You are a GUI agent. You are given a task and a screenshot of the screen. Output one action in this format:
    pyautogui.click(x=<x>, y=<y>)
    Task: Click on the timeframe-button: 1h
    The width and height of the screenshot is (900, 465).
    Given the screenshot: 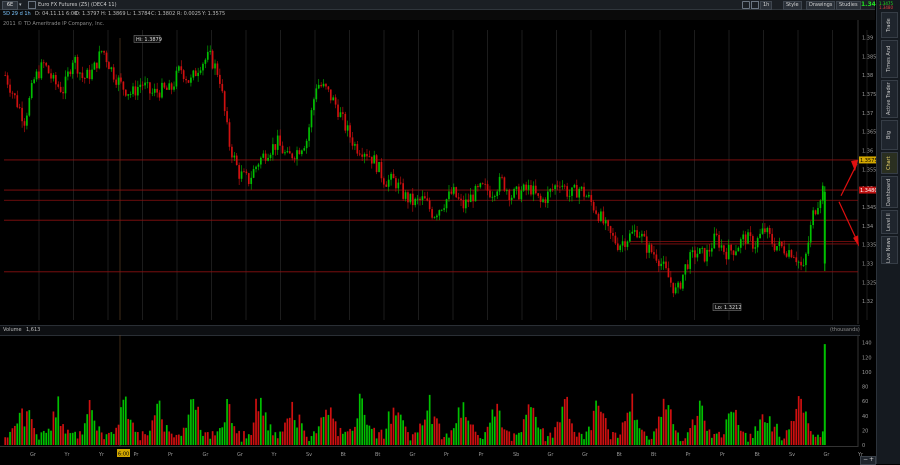 What is the action you would take?
    pyautogui.click(x=766, y=5)
    